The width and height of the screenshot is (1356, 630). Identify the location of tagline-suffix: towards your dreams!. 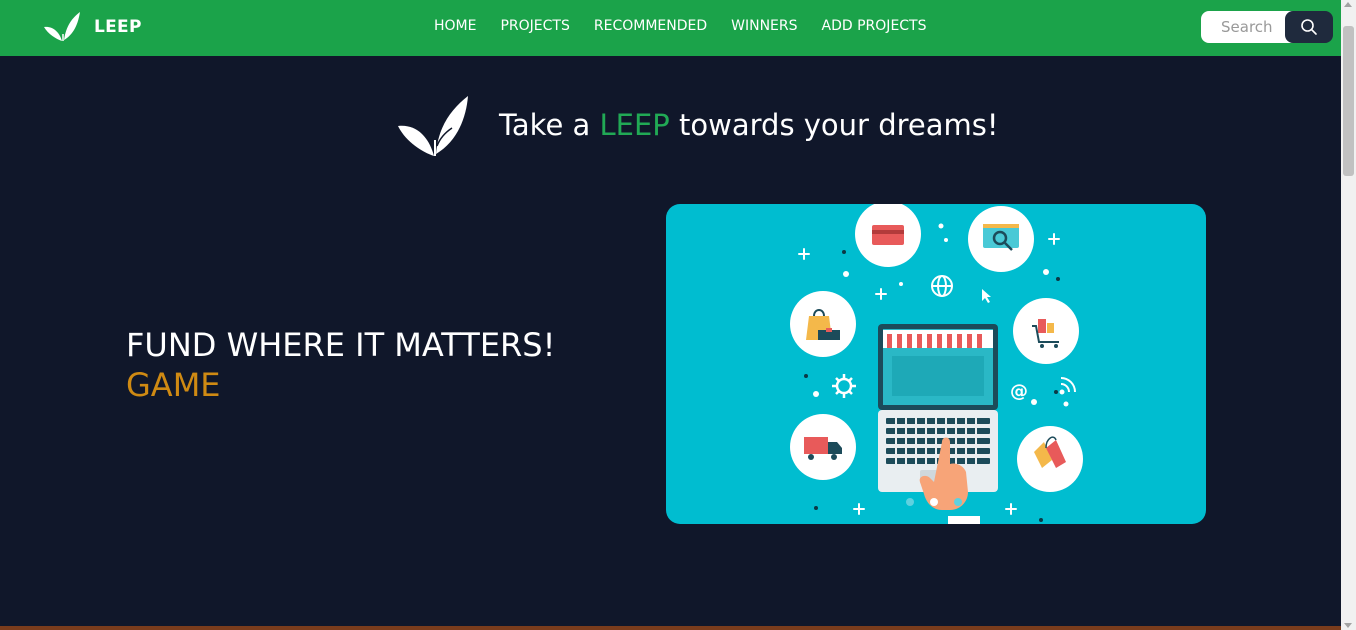
(834, 125).